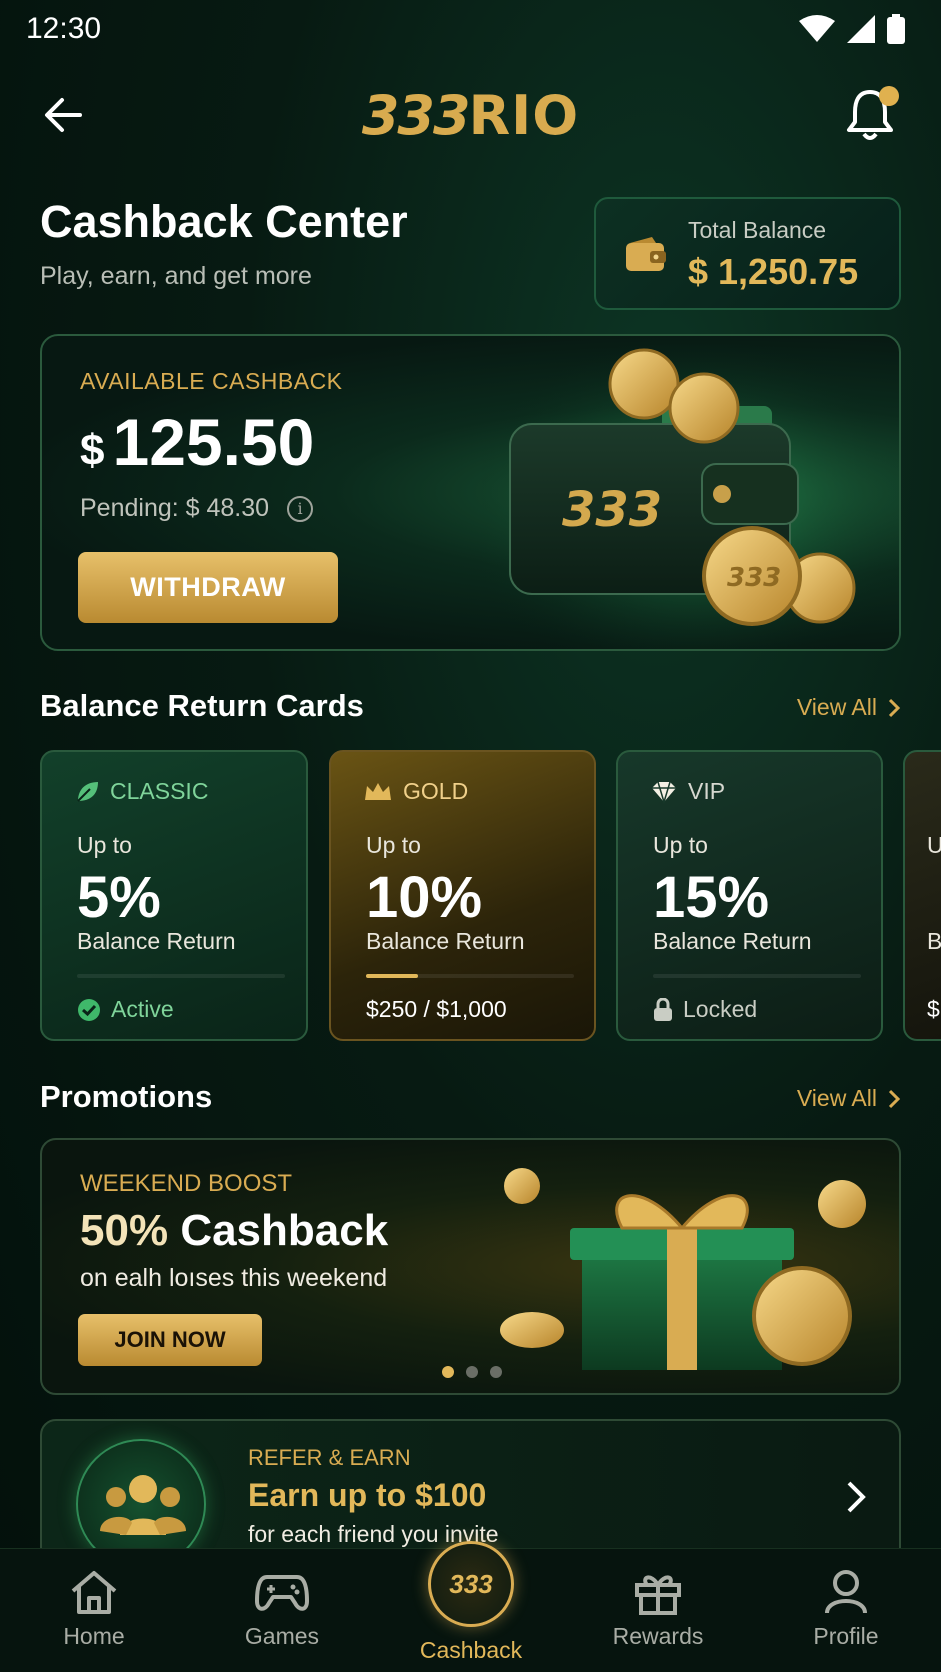 This screenshot has width=941, height=1672. Describe the element at coordinates (126, 1096) in the screenshot. I see `promotions-title: Promotions` at that location.